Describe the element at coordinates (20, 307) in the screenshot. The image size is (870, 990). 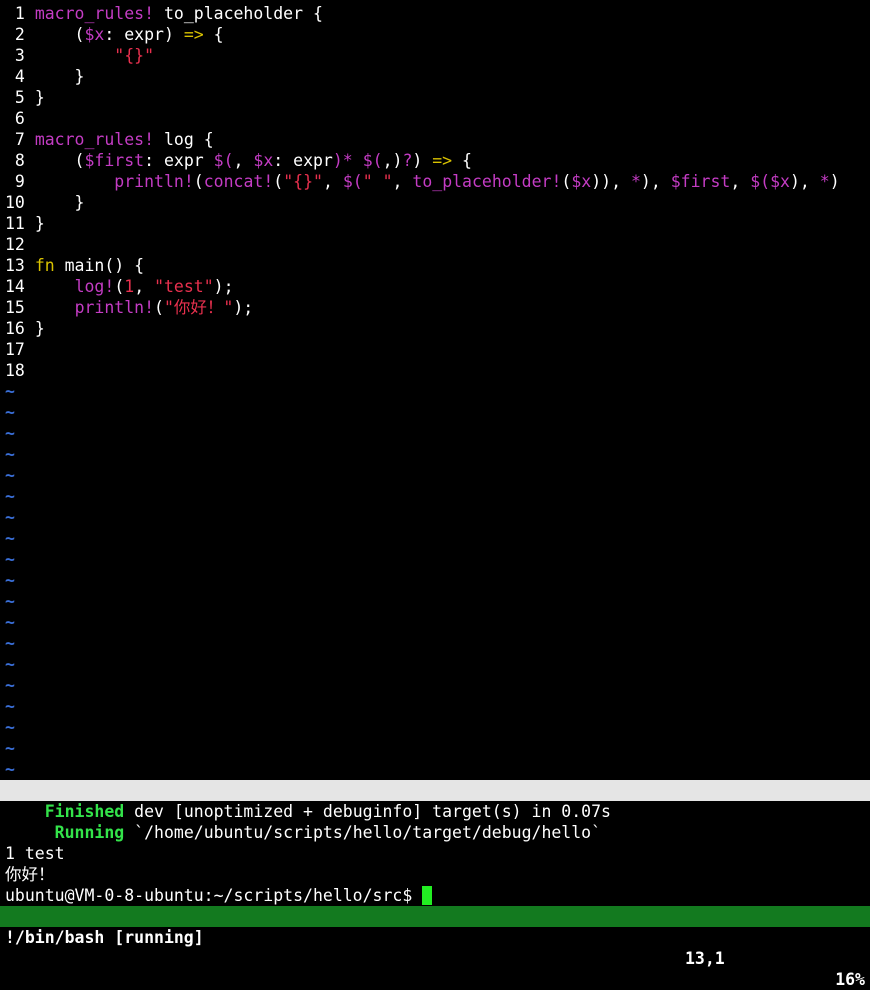
I see `line-number: 15` at that location.